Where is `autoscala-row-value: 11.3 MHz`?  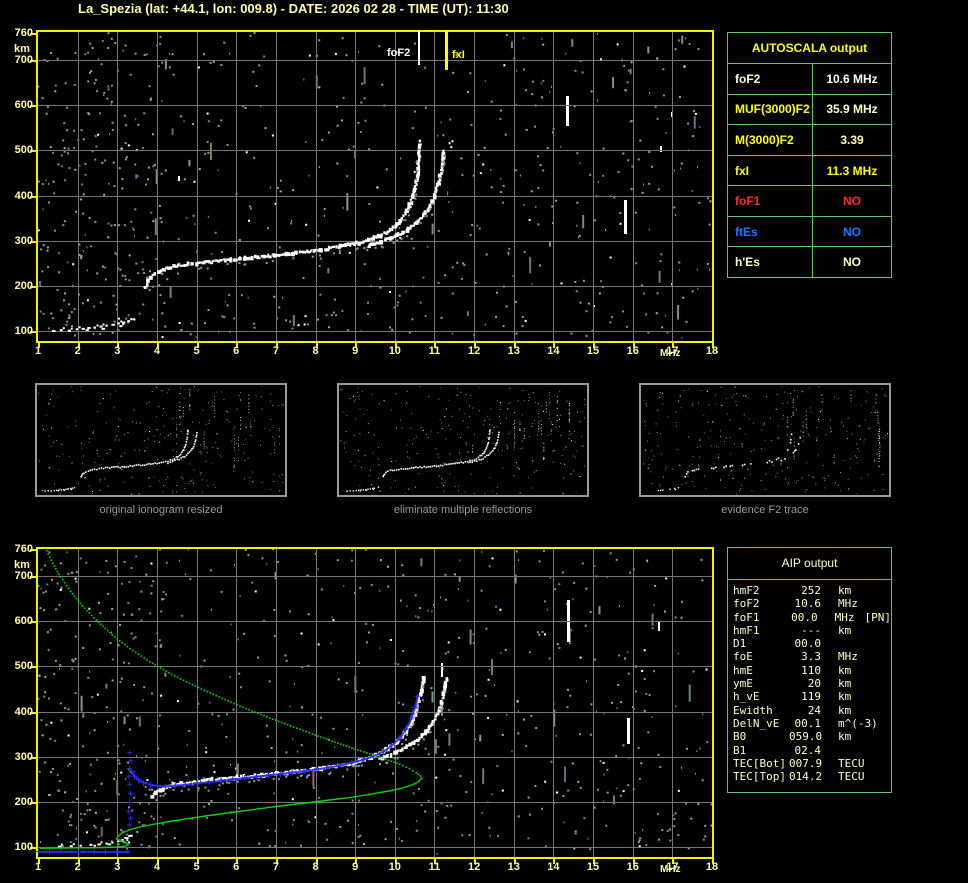 autoscala-row-value: 11.3 MHz is located at coordinates (852, 170).